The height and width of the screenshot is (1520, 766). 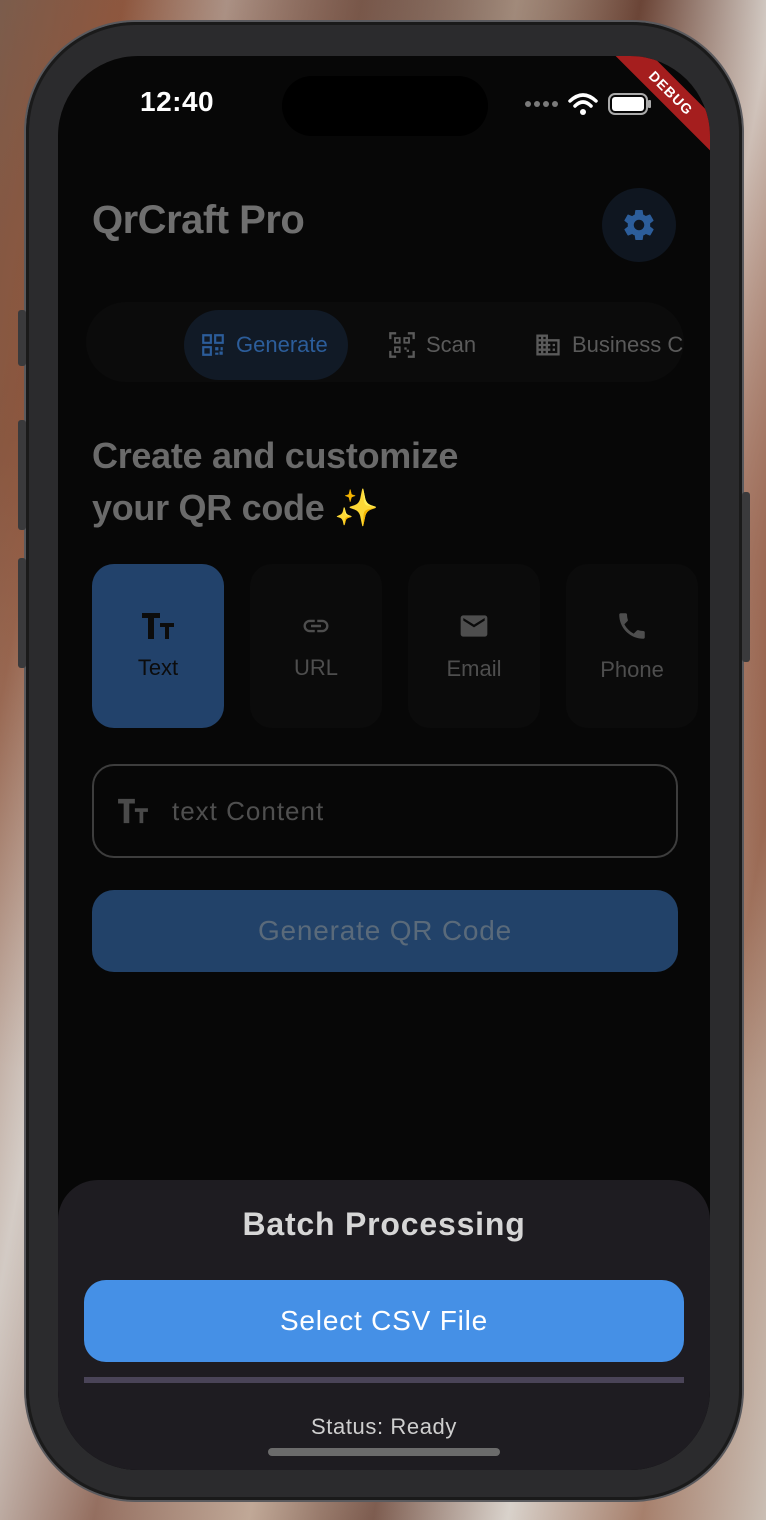 I want to click on type-label: Text, so click(x=158, y=667).